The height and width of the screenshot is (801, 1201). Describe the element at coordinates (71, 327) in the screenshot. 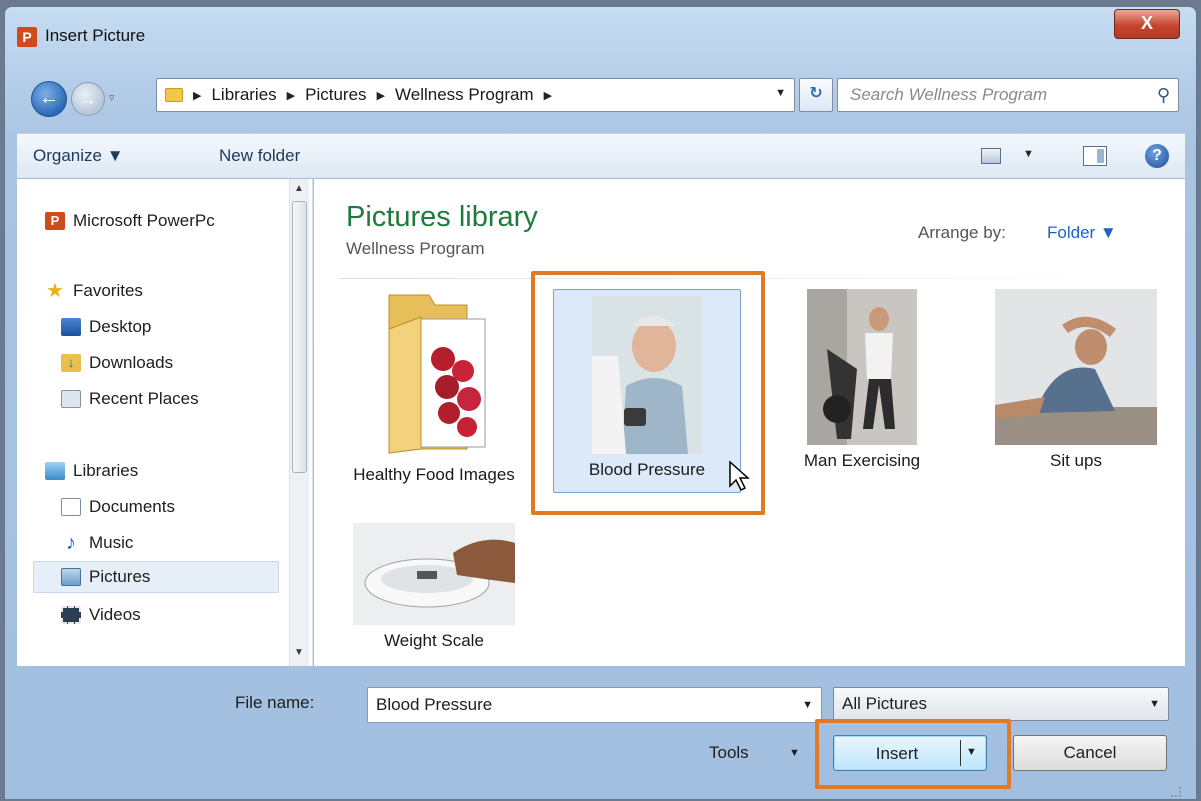

I see `desktop-icon` at that location.